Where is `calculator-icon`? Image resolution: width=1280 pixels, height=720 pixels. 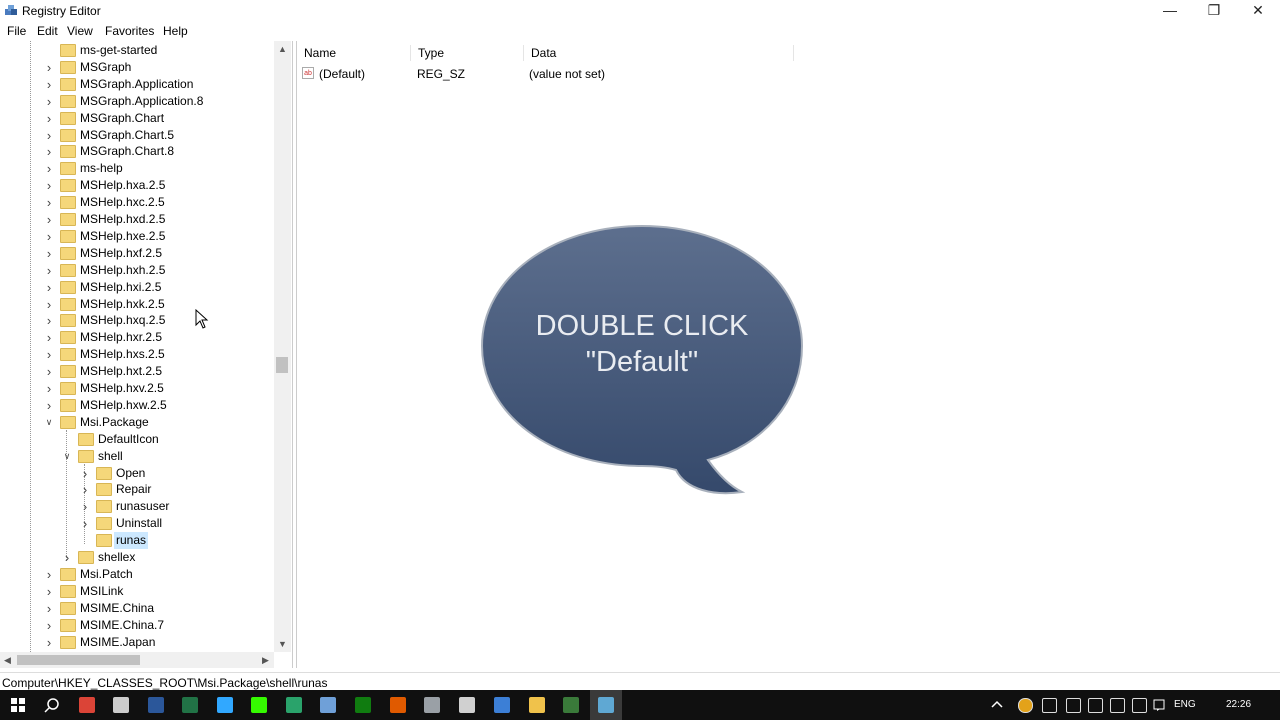
calculator-icon is located at coordinates (467, 705).